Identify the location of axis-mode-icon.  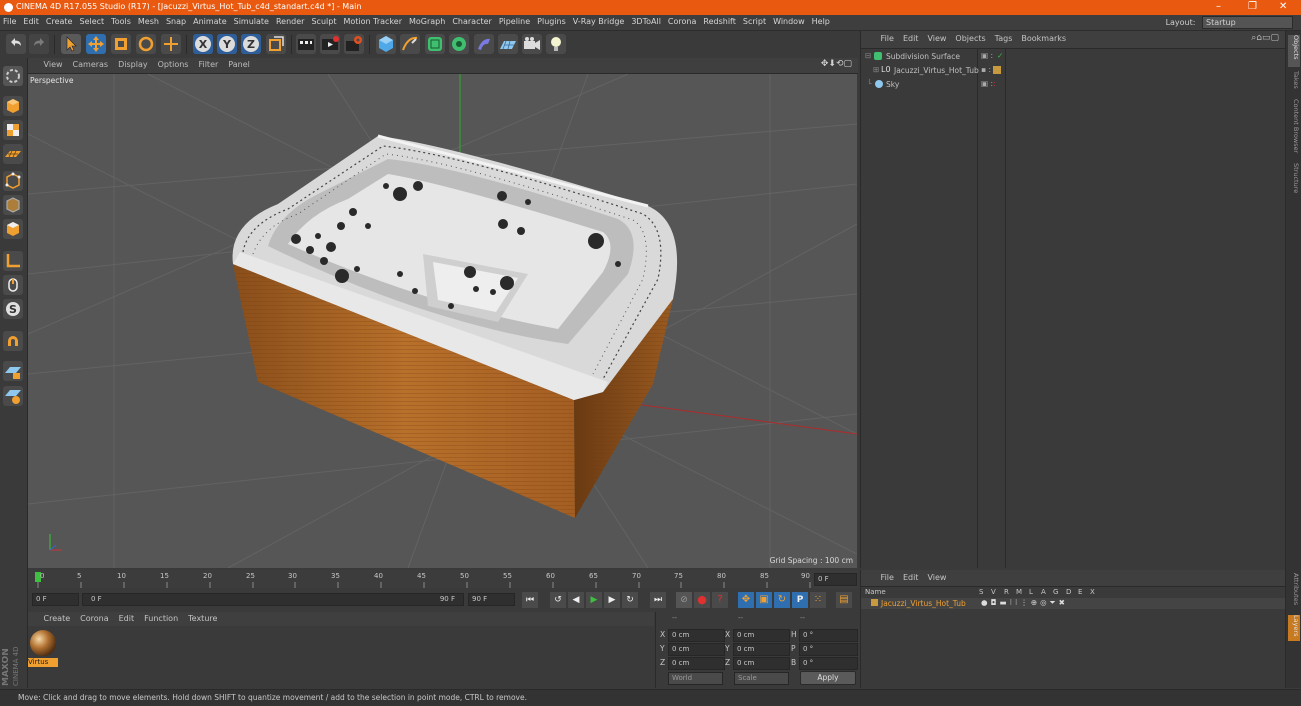
(13, 261).